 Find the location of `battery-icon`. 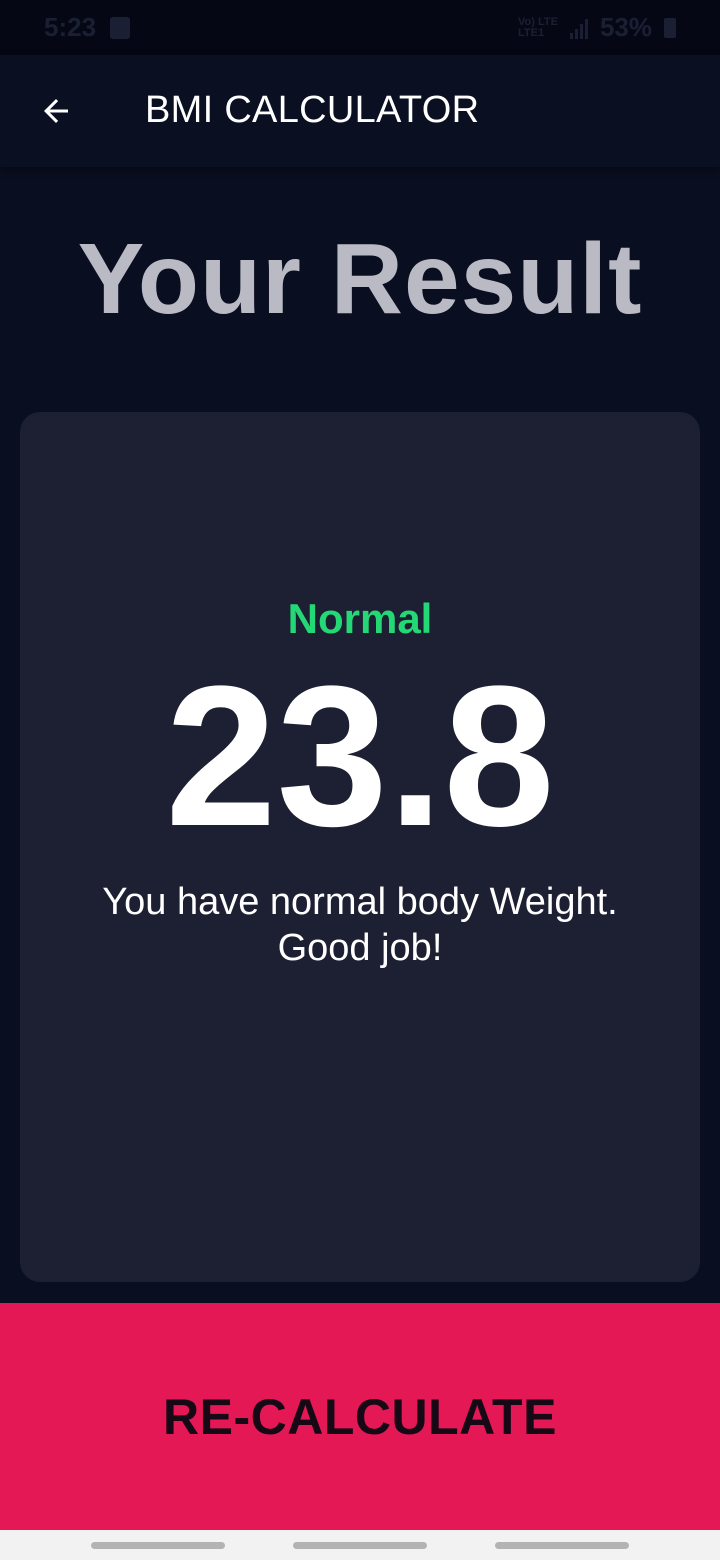

battery-icon is located at coordinates (670, 27).